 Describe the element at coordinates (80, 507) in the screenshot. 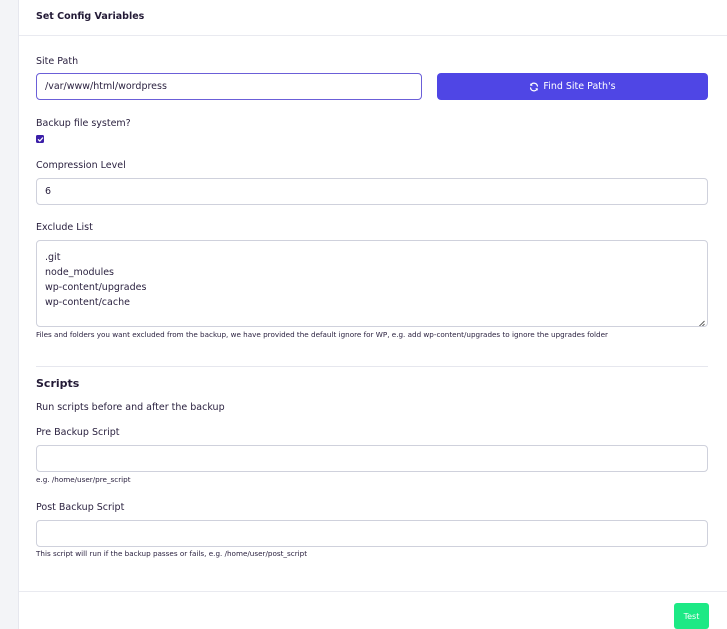

I see `post-script-label: Post Backup Script` at that location.